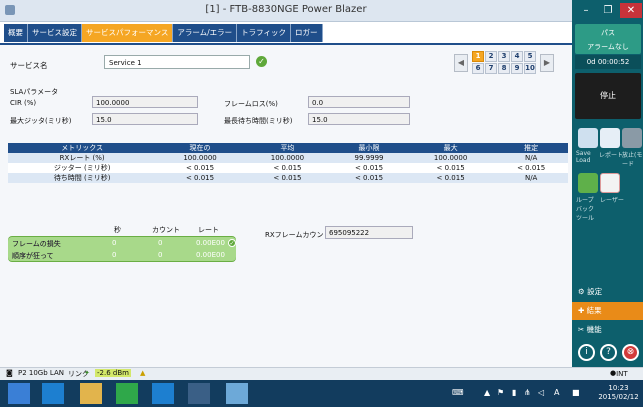  What do you see at coordinates (530, 56) in the screenshot?
I see `page-button: 5` at bounding box center [530, 56].